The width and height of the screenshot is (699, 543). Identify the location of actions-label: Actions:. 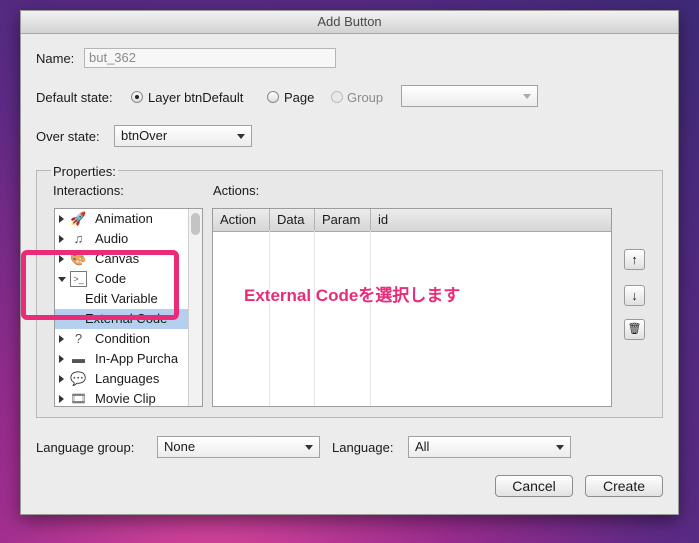
(236, 190).